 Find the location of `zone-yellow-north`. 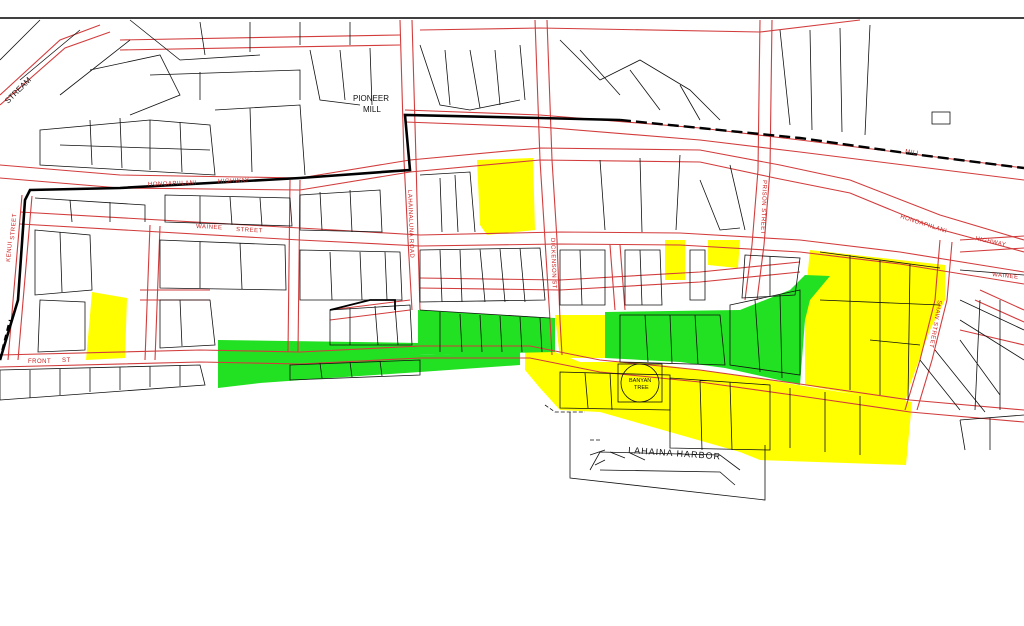

zone-yellow-north is located at coordinates (506, 196).